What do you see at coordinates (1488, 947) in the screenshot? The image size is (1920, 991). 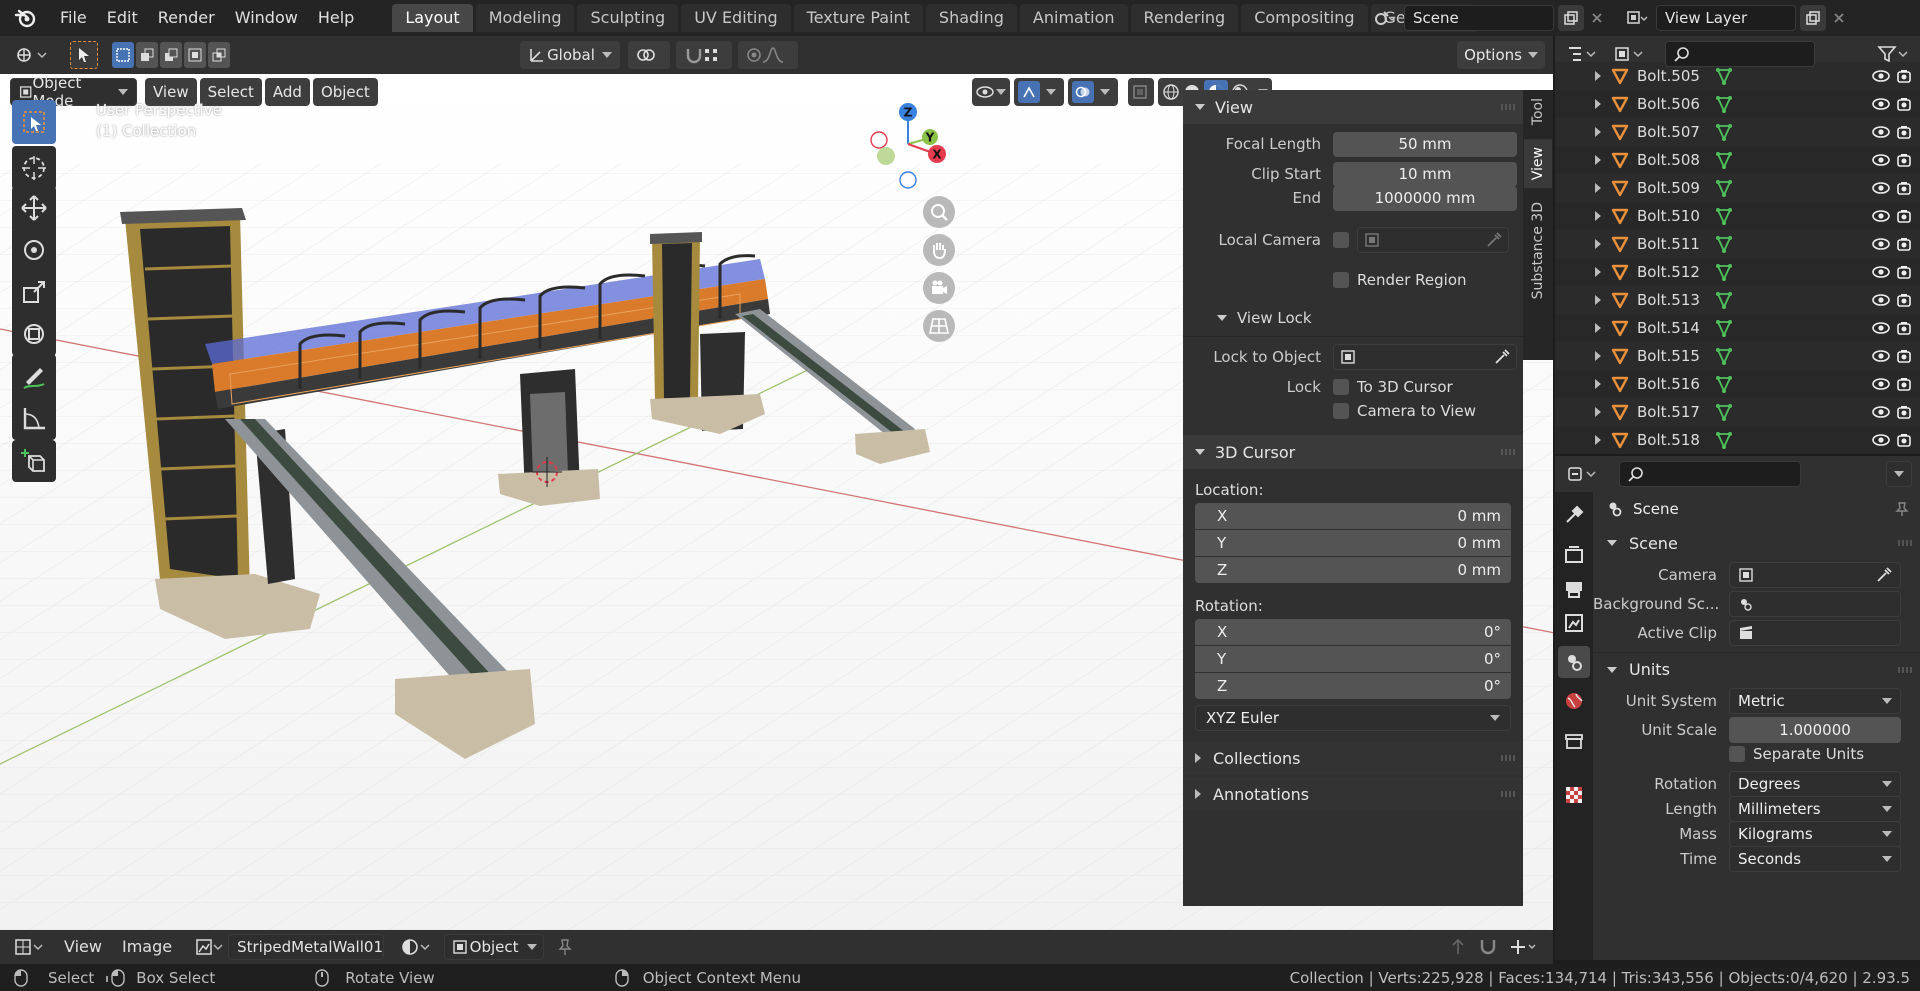 I see `snap-magnet-icon` at bounding box center [1488, 947].